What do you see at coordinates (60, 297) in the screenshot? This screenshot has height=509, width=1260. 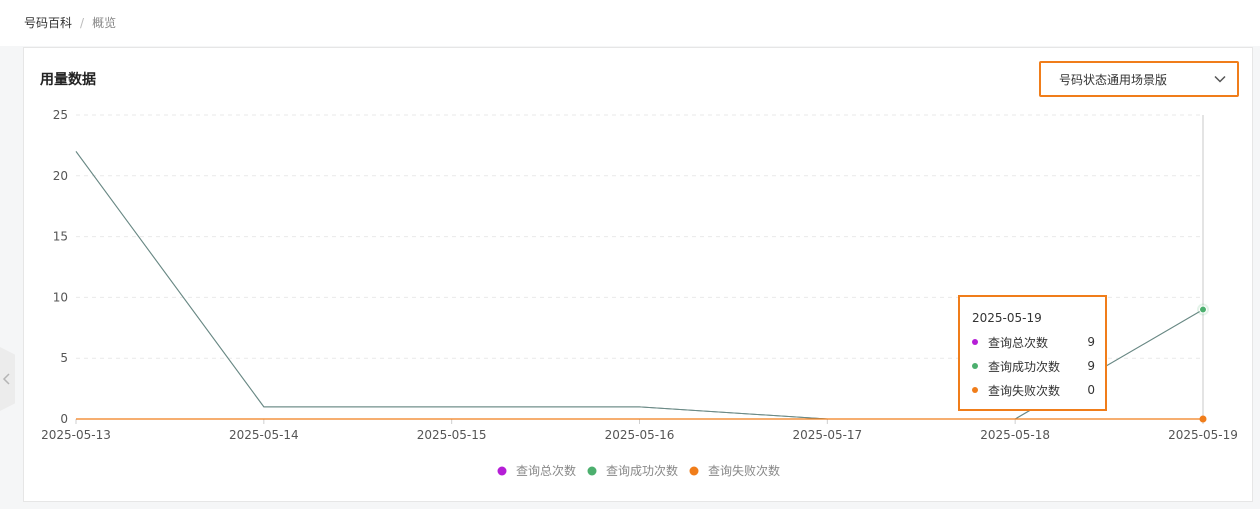 I see `y-tick-label: 10` at bounding box center [60, 297].